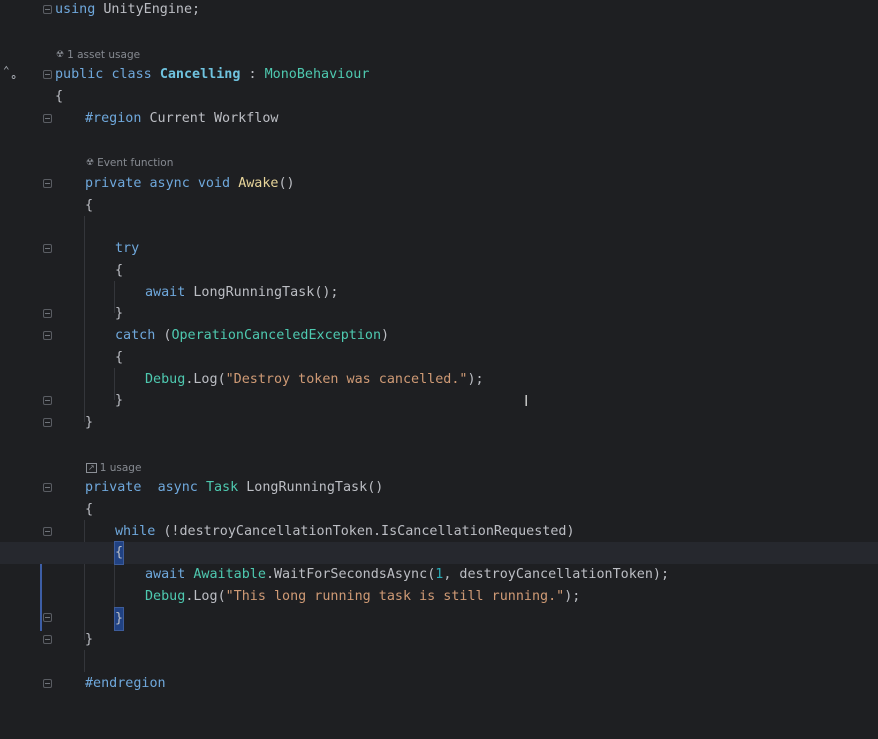 Image resolution: width=878 pixels, height=739 pixels. What do you see at coordinates (351, 574) in the screenshot?
I see `method-call: WaitForSecondsAsync` at bounding box center [351, 574].